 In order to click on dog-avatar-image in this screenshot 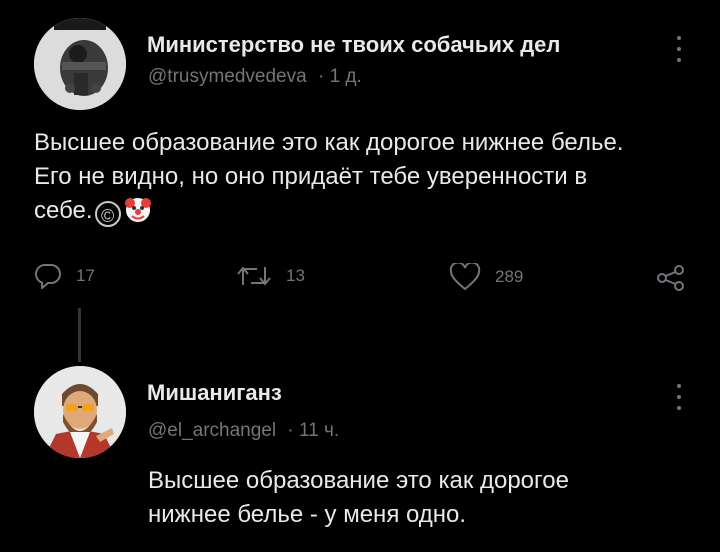, I will do `click(80, 64)`.